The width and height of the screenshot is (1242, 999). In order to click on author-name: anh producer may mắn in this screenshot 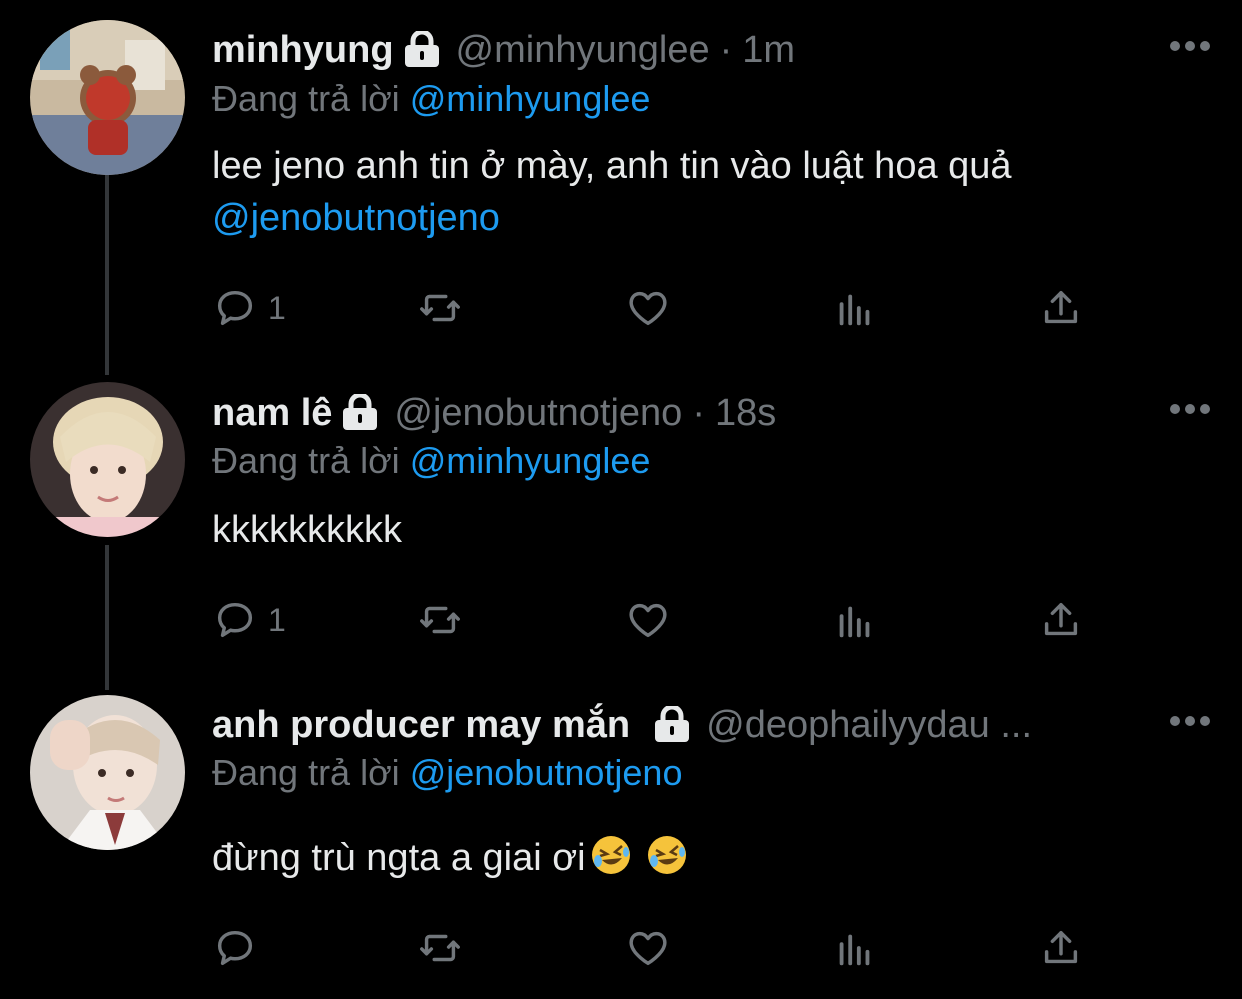, I will do `click(421, 725)`.